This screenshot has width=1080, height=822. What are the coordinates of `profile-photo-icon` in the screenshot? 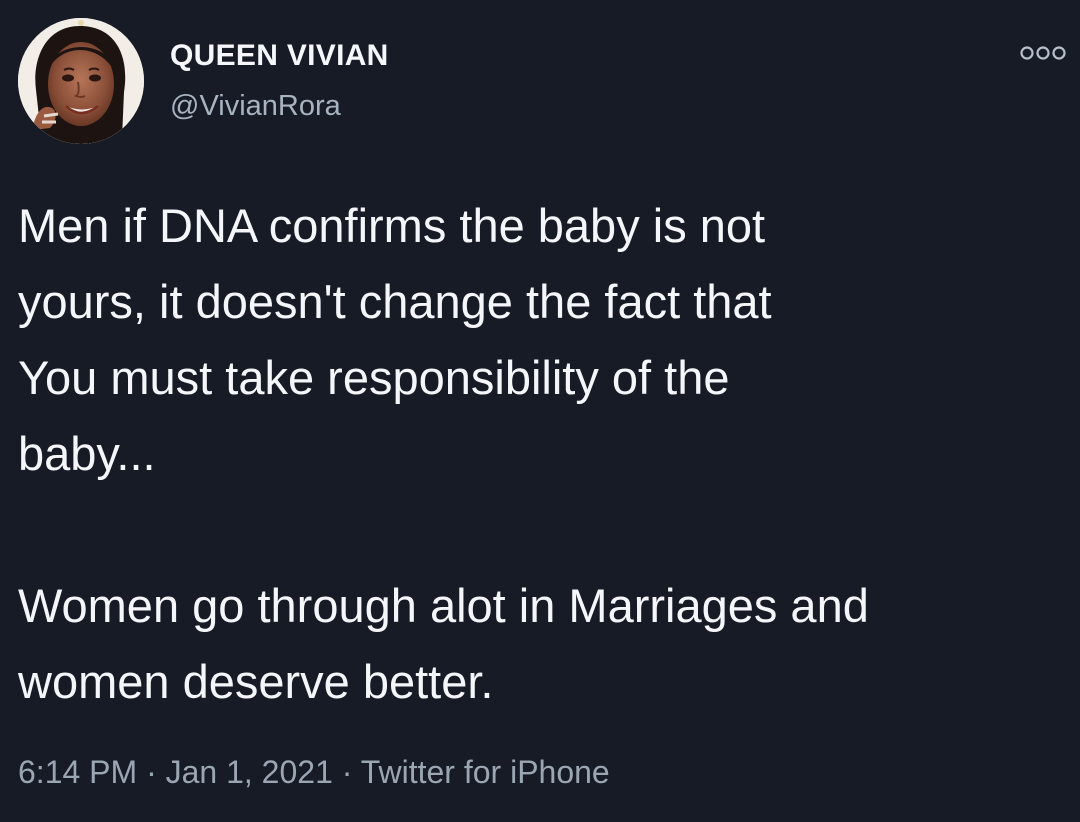 It's located at (81, 81).